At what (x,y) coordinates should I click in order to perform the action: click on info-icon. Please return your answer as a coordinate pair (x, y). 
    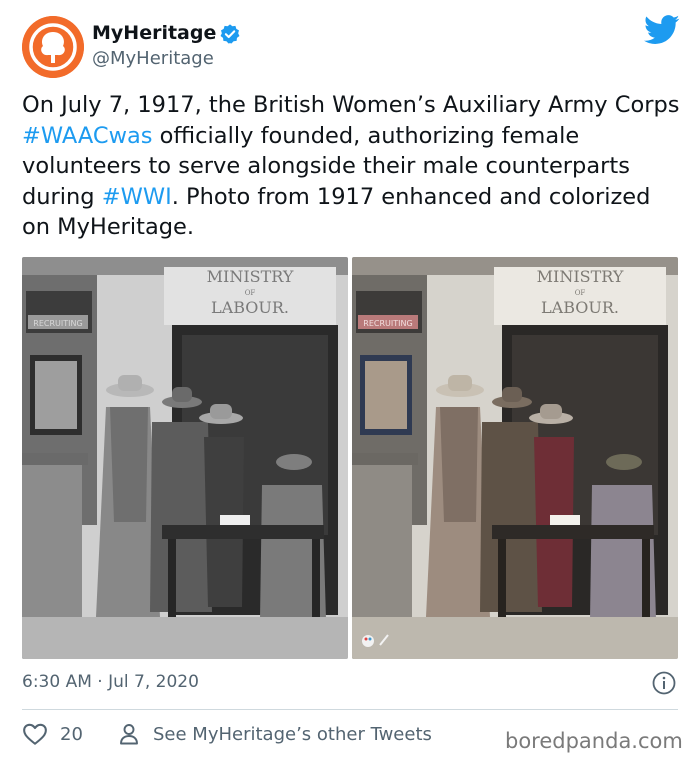
    Looking at the image, I should click on (664, 683).